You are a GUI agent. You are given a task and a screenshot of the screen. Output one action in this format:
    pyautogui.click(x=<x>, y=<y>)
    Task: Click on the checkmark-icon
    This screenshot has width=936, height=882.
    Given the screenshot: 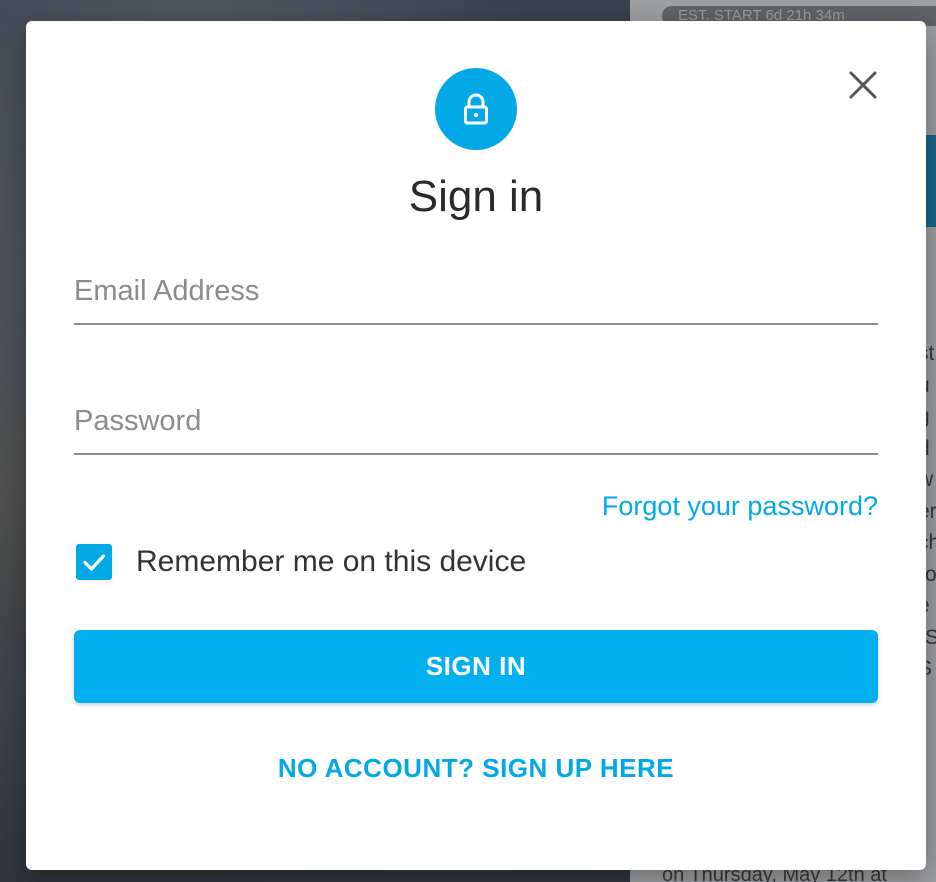 What is the action you would take?
    pyautogui.click(x=94, y=562)
    